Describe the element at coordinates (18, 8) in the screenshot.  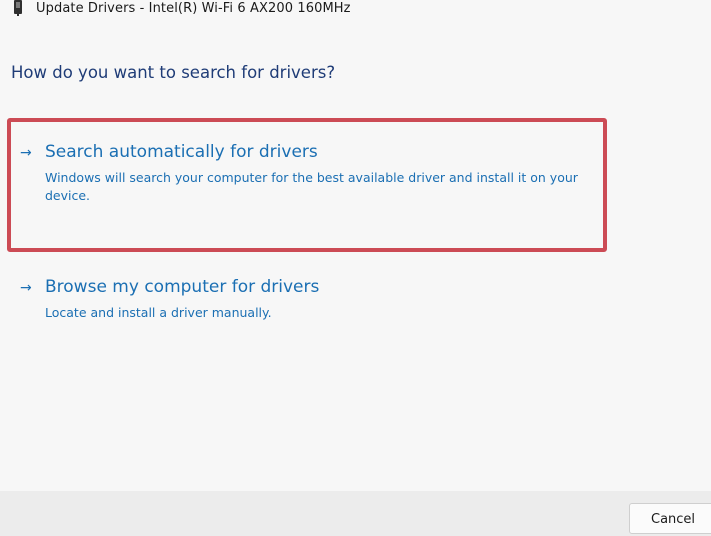
I see `network-adapter-icon` at that location.